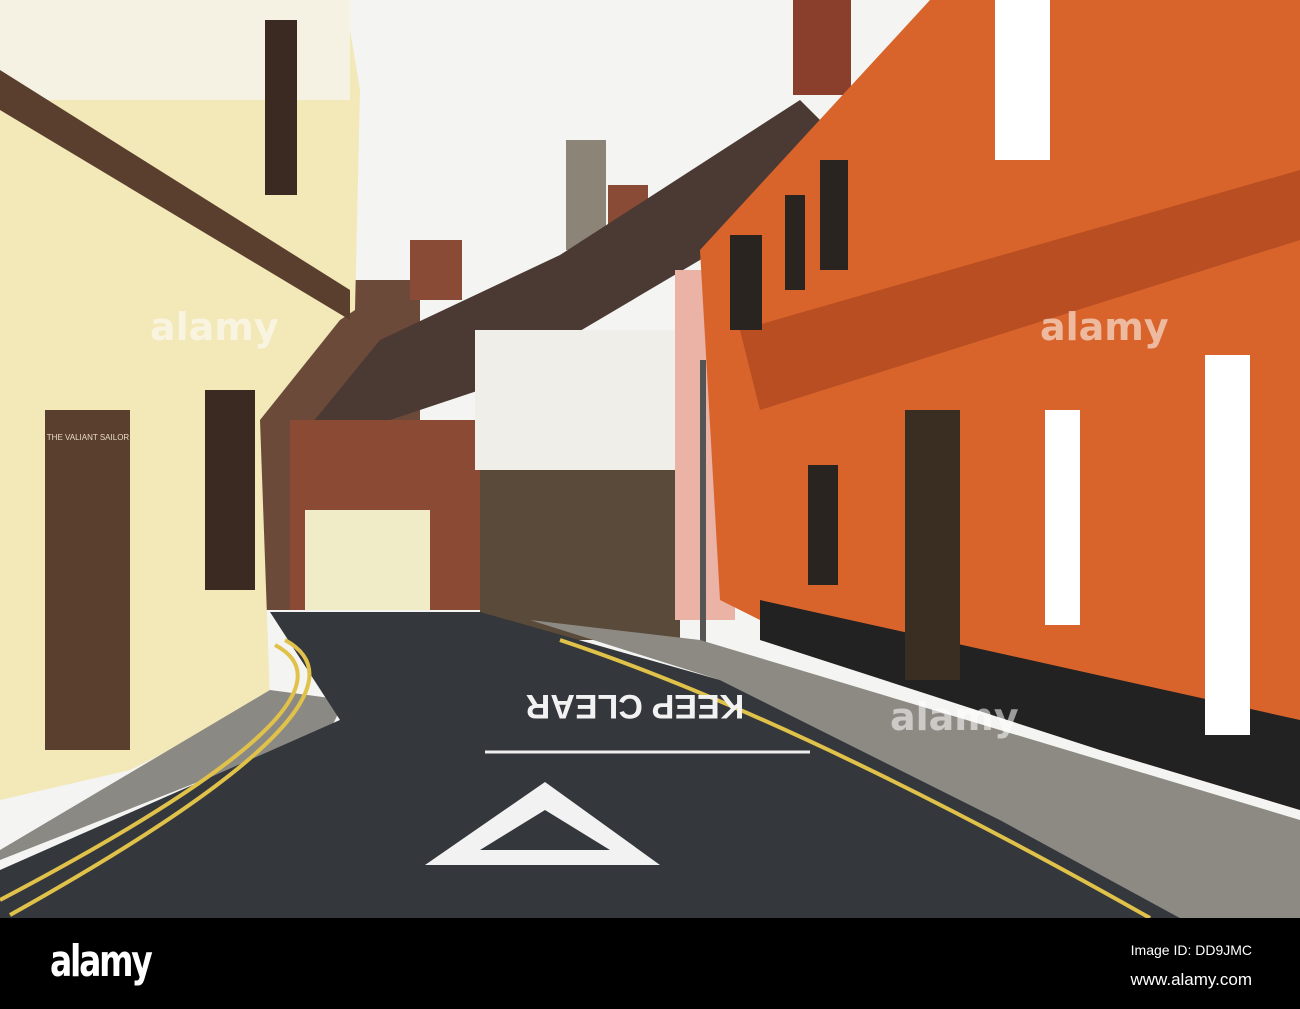  What do you see at coordinates (580, 555) in the screenshot?
I see `dark-brick-ground-floor` at bounding box center [580, 555].